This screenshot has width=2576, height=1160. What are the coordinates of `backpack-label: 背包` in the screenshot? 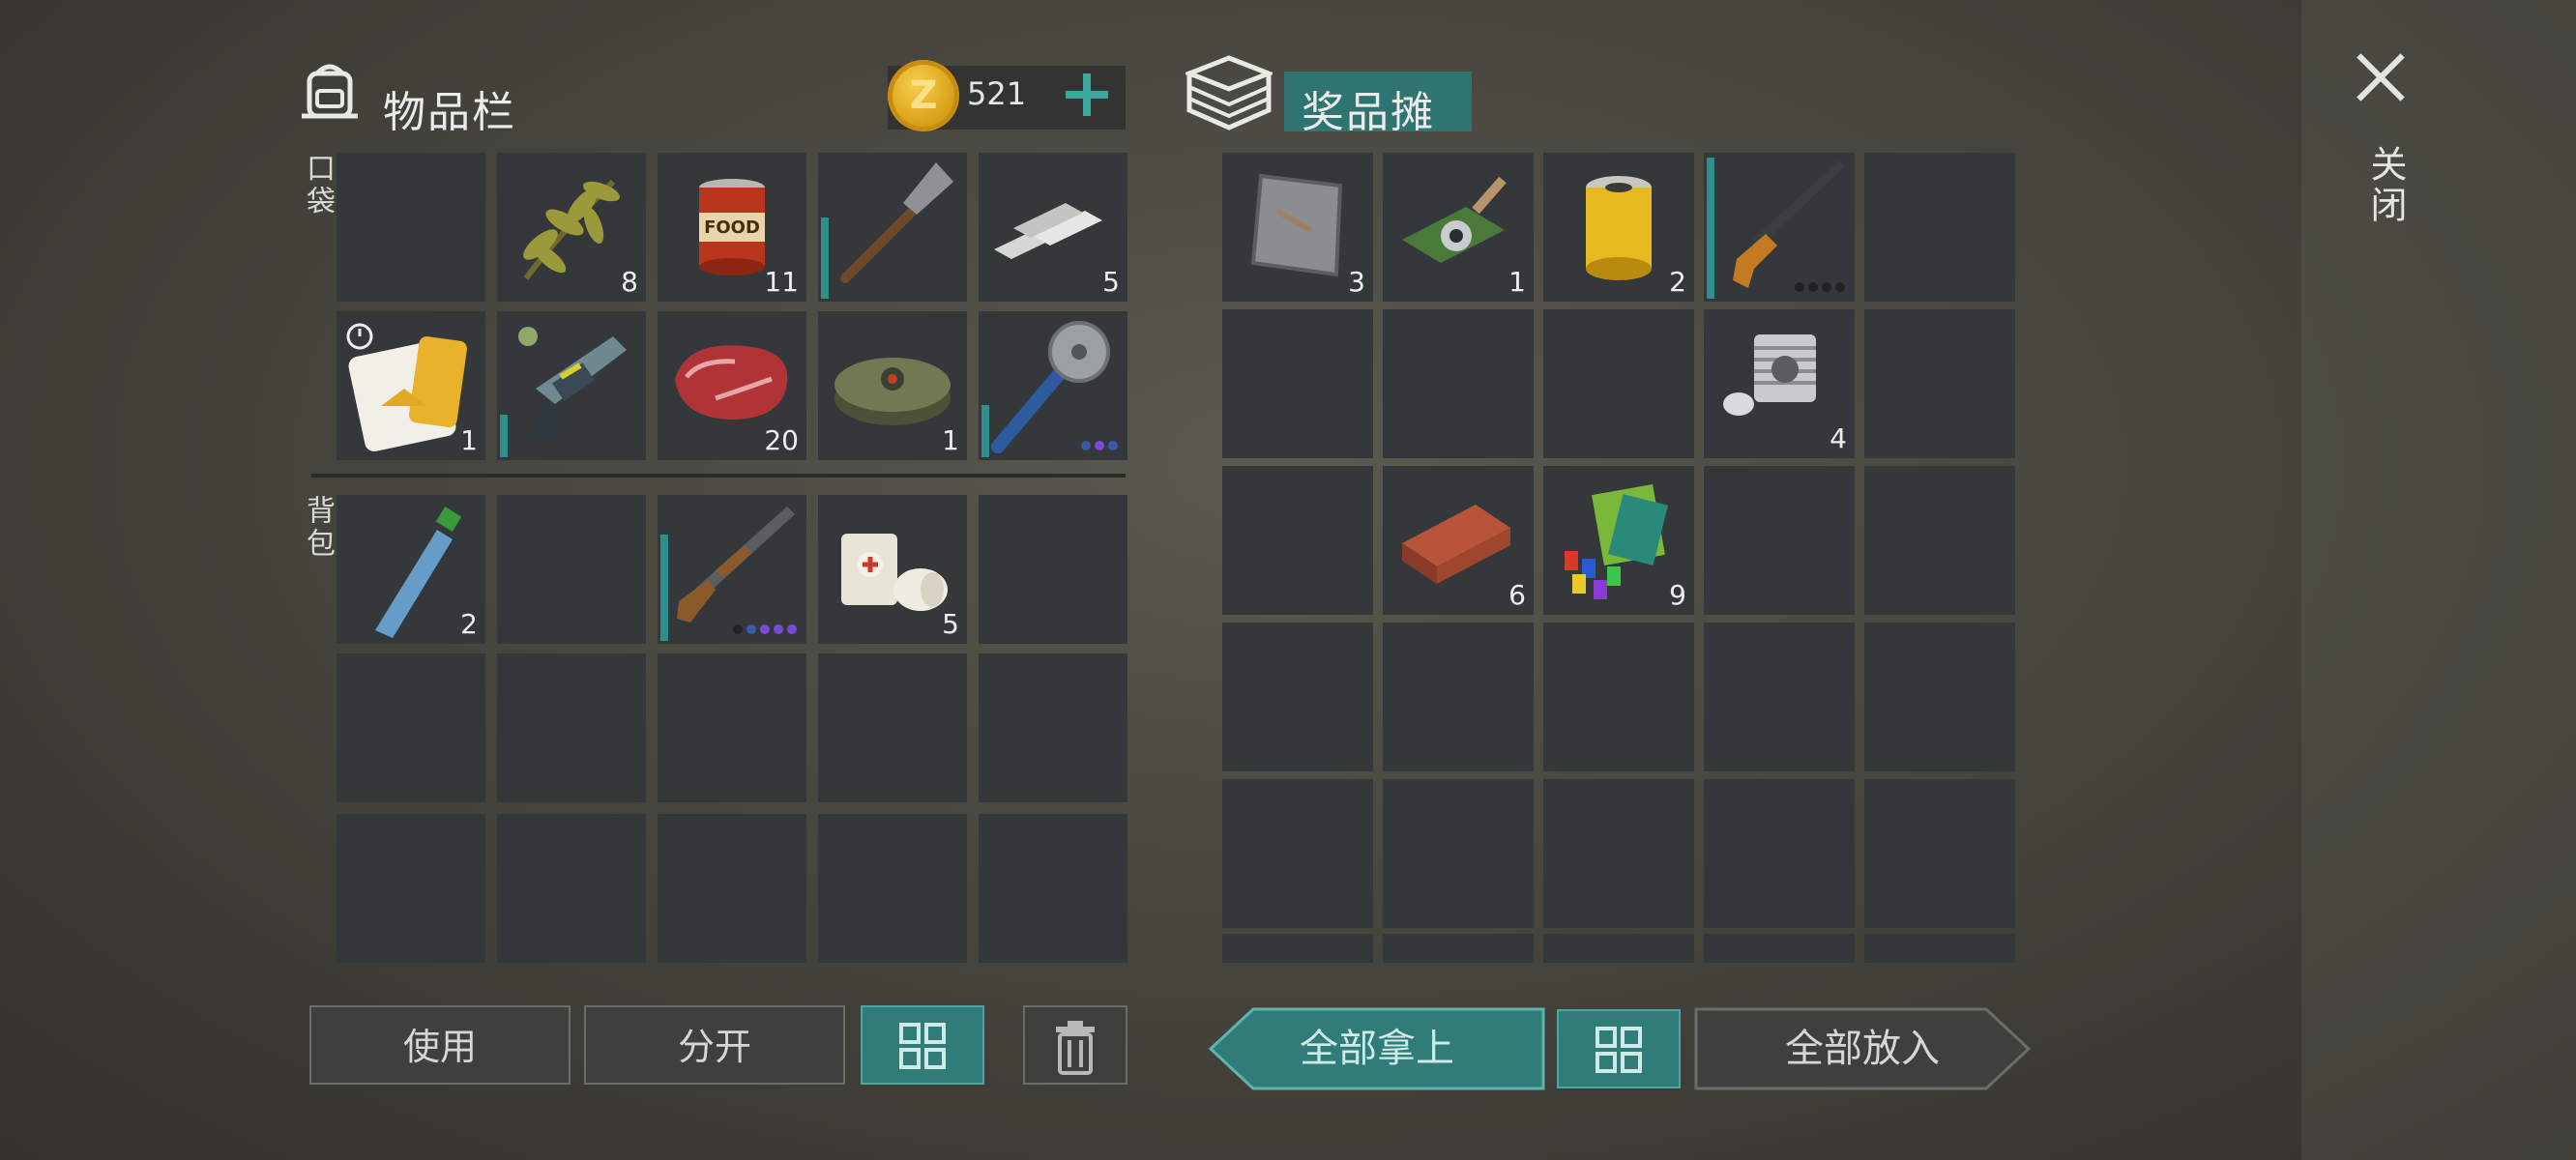 It's located at (318, 528).